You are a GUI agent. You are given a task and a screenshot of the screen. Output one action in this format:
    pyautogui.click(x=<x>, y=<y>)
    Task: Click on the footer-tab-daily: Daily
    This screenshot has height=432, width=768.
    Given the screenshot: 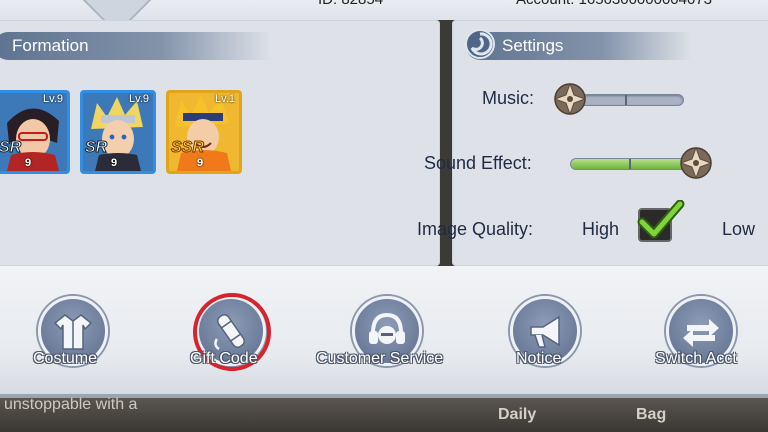 What is the action you would take?
    pyautogui.click(x=517, y=415)
    